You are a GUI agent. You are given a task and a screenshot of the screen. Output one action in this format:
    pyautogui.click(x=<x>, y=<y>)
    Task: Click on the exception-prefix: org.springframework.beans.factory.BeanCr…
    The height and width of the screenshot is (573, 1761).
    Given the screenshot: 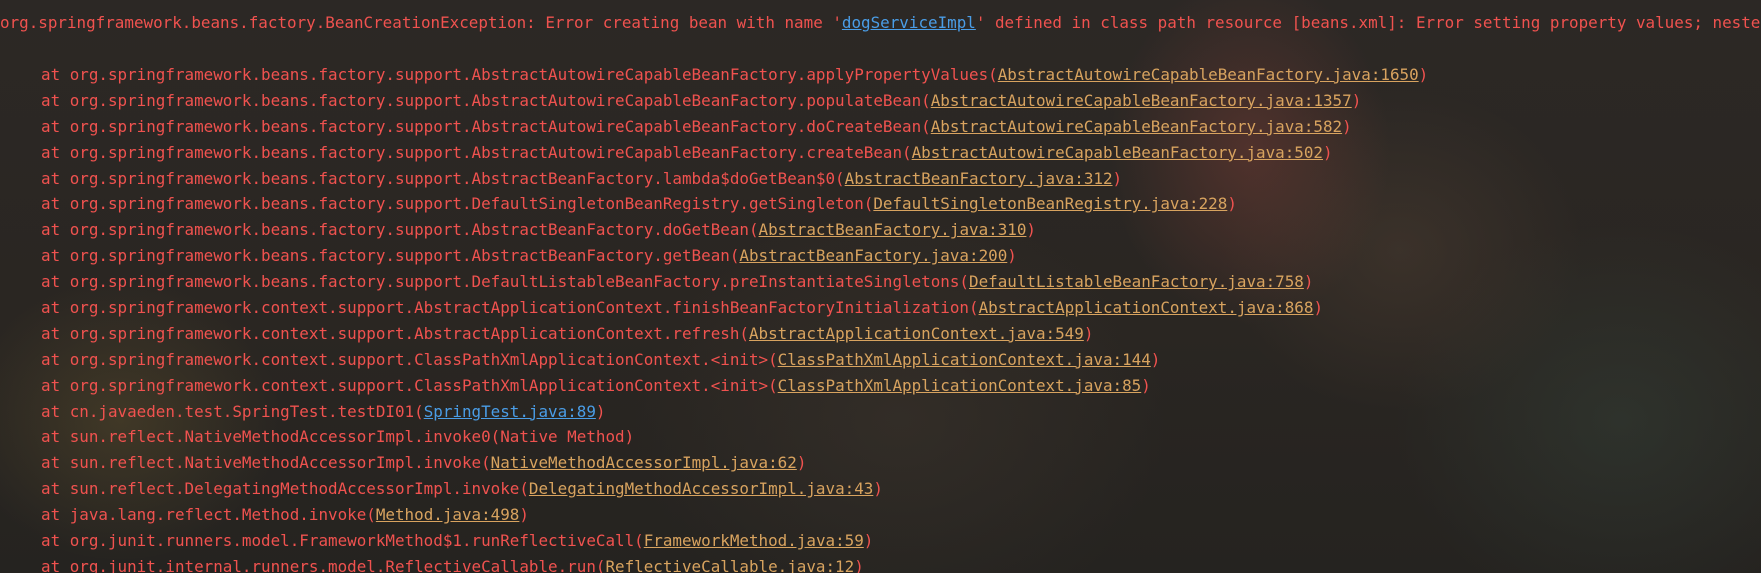 What is the action you would take?
    pyautogui.click(x=421, y=22)
    